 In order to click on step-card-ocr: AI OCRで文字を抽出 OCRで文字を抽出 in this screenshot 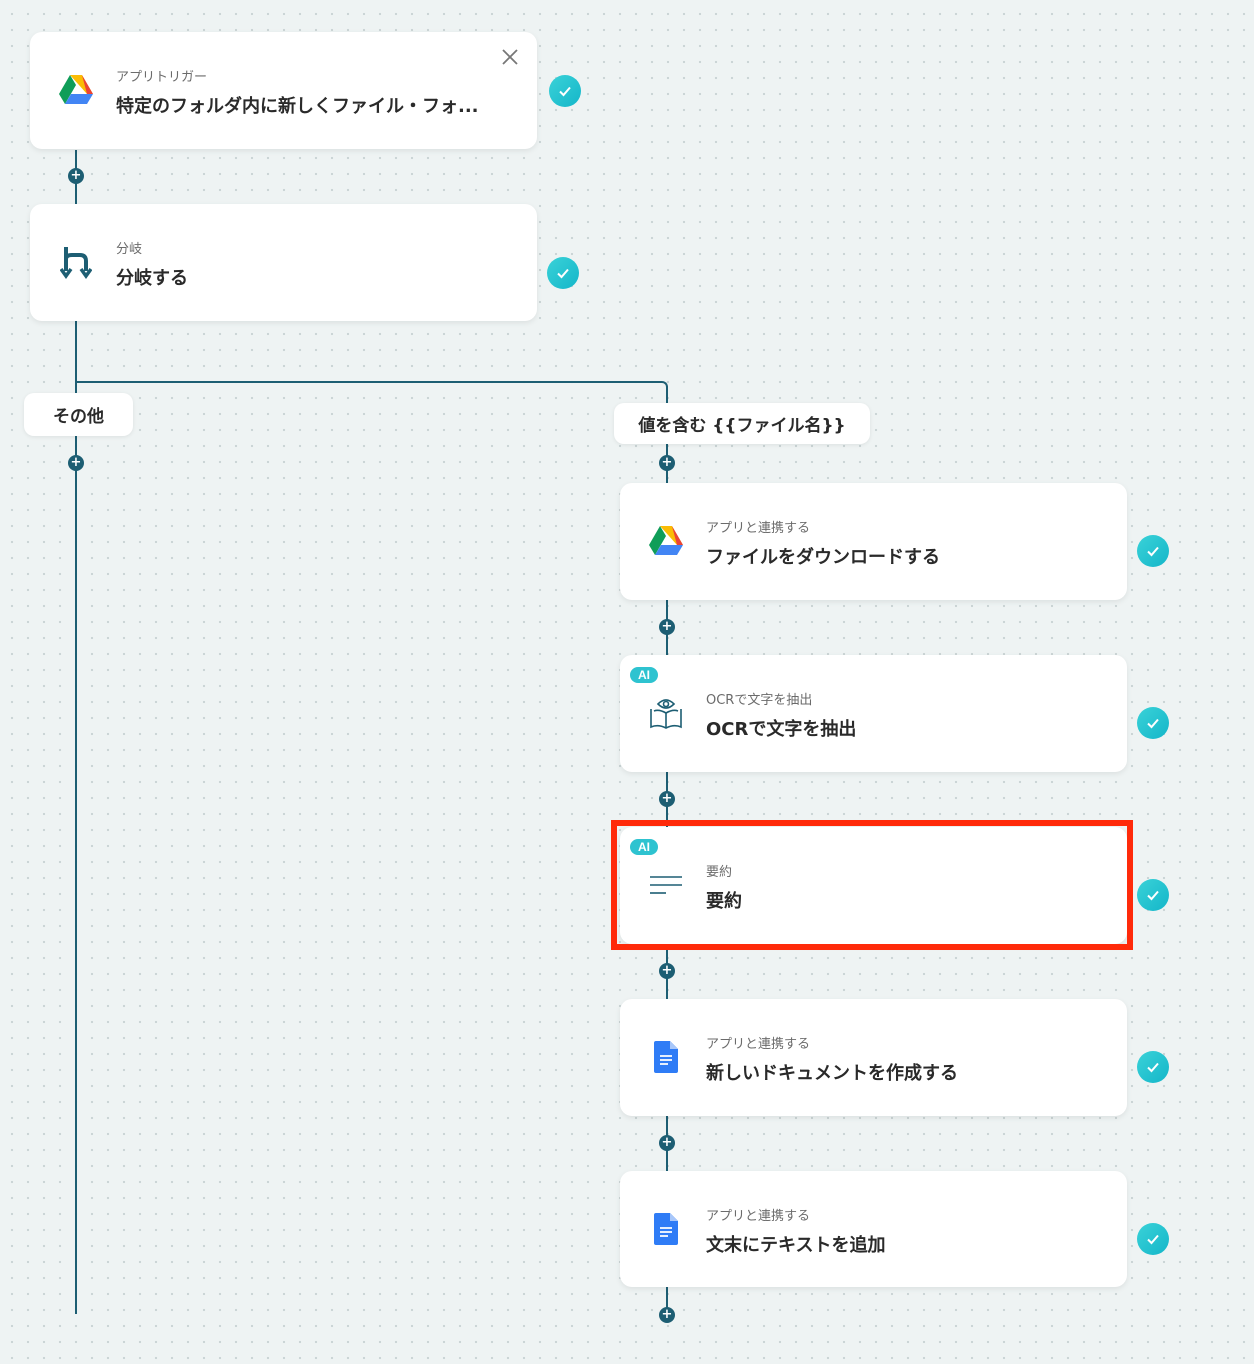, I will do `click(873, 713)`.